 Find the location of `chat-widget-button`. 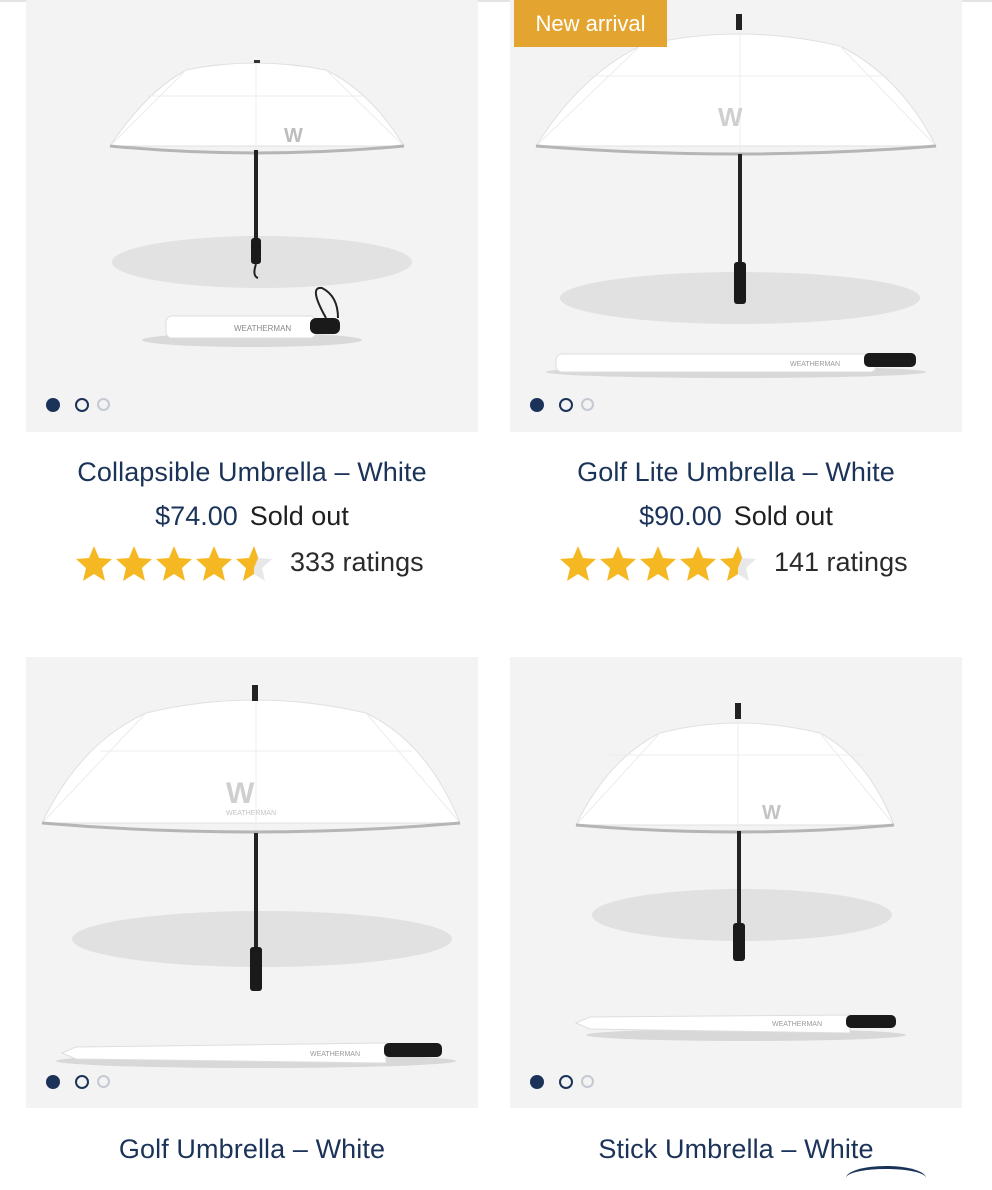

chat-widget-button is located at coordinates (886, 1178).